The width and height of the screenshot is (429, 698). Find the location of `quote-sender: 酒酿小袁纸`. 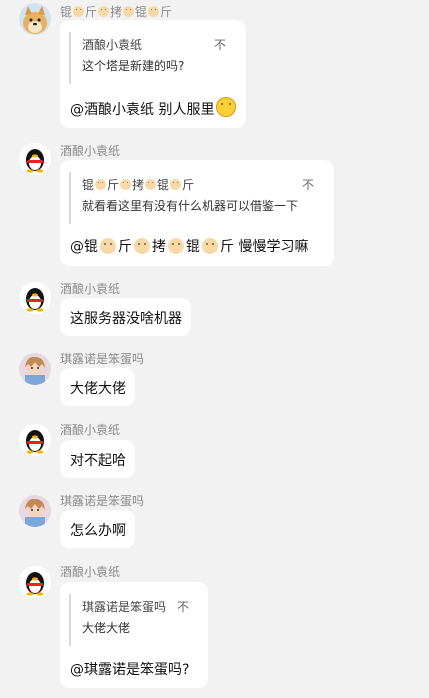

quote-sender: 酒酿小袁纸 is located at coordinates (112, 45).